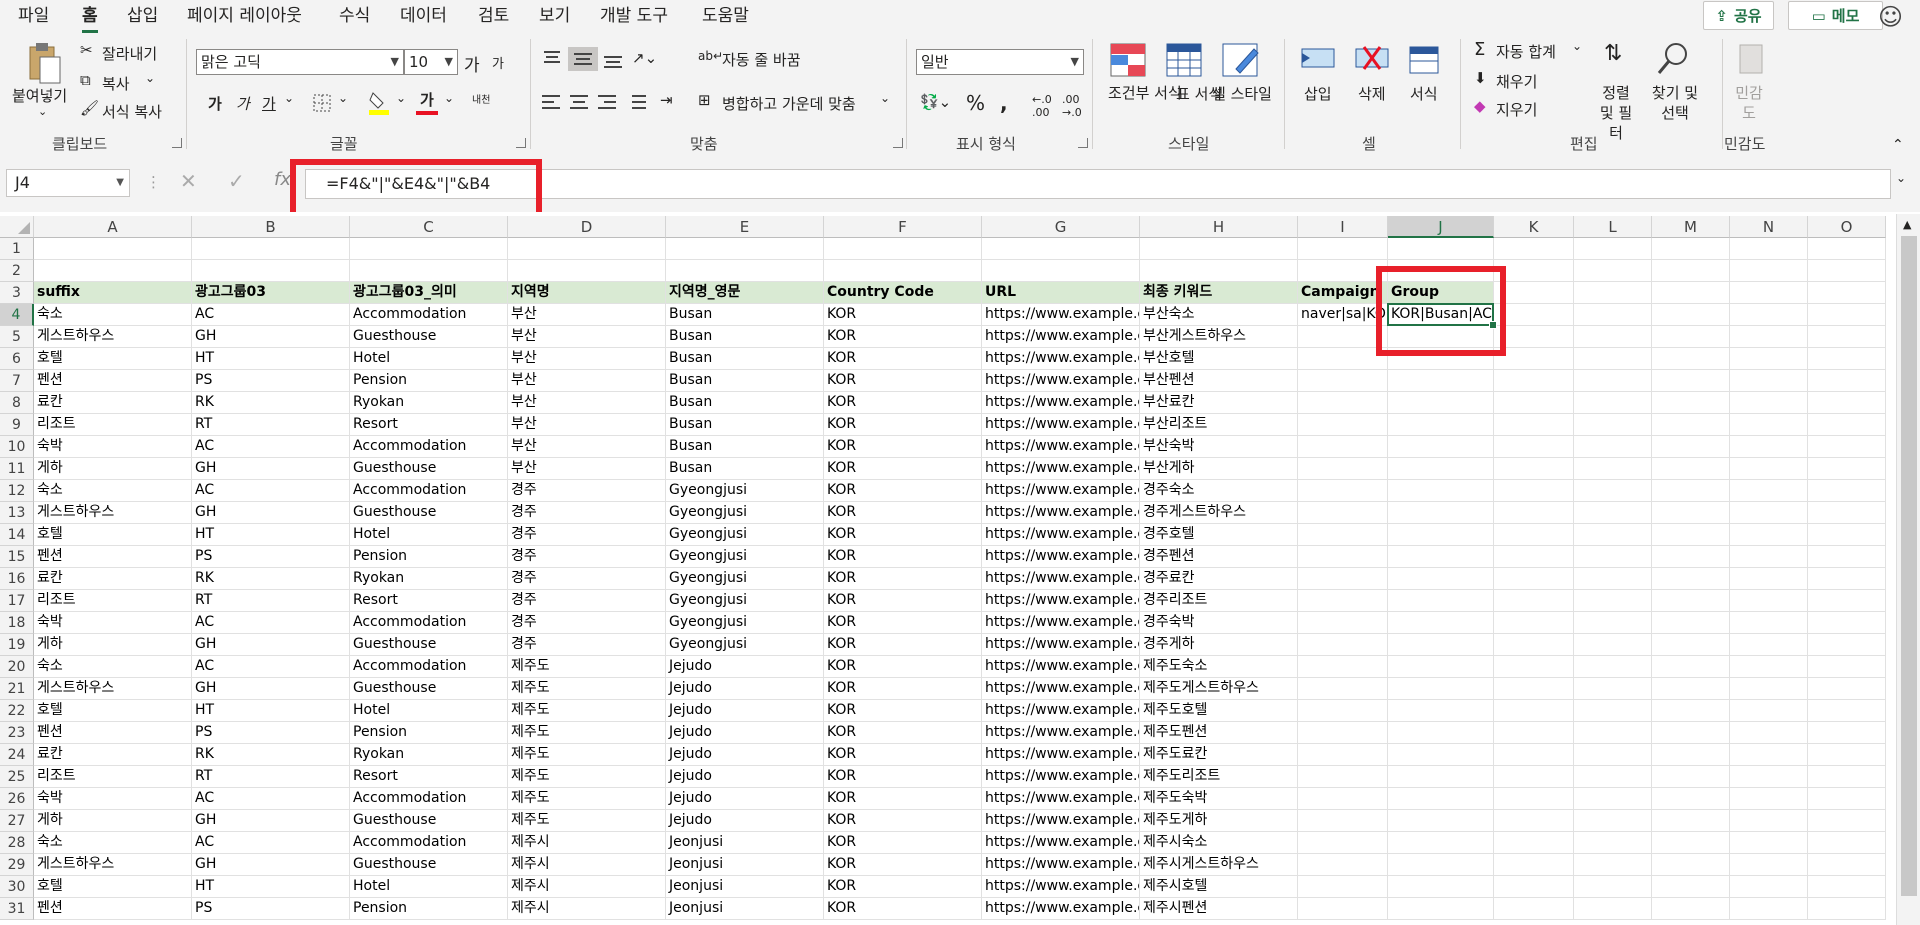 The width and height of the screenshot is (1920, 925). Describe the element at coordinates (1613, 623) in the screenshot. I see `cell-L18` at that location.